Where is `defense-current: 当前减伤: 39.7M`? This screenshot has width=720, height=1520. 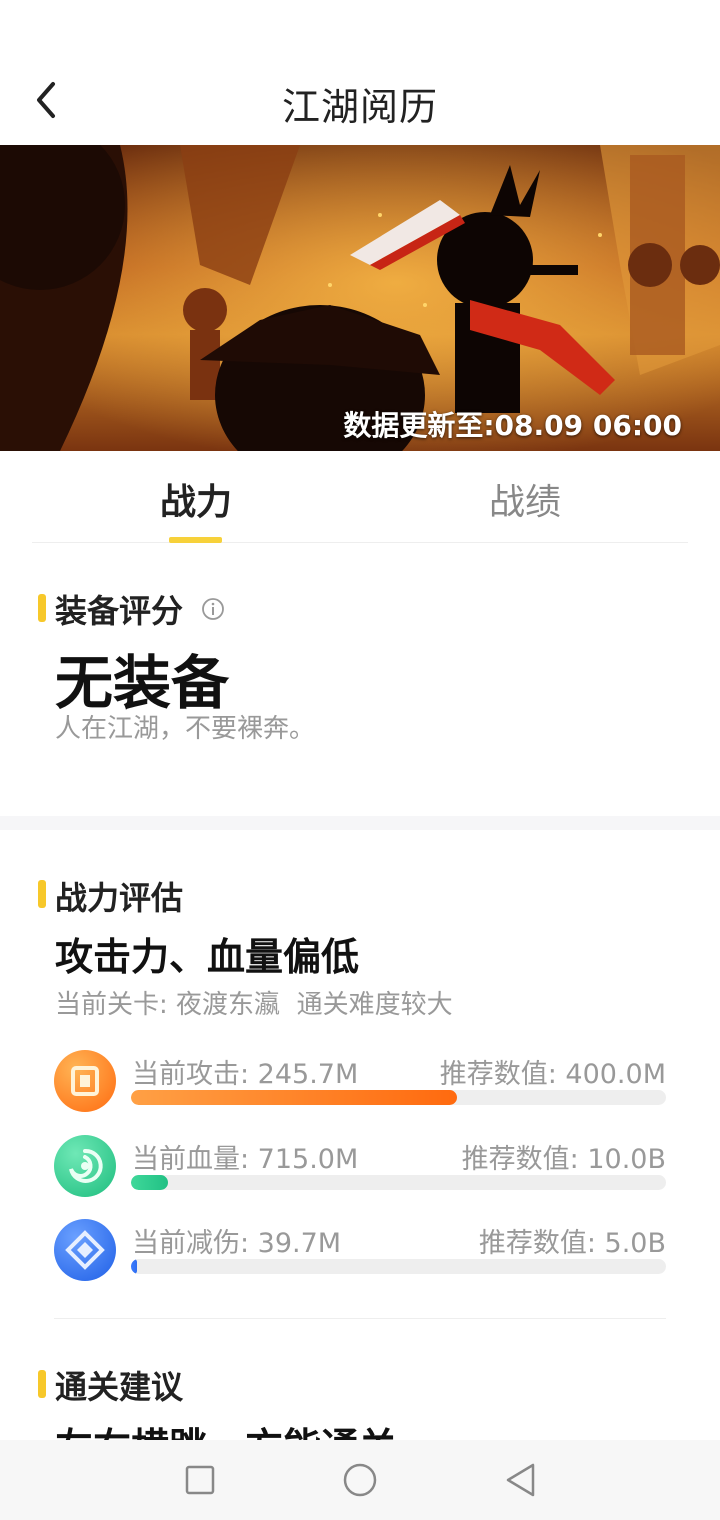
defense-current: 当前减伤: 39.7M is located at coordinates (237, 1243).